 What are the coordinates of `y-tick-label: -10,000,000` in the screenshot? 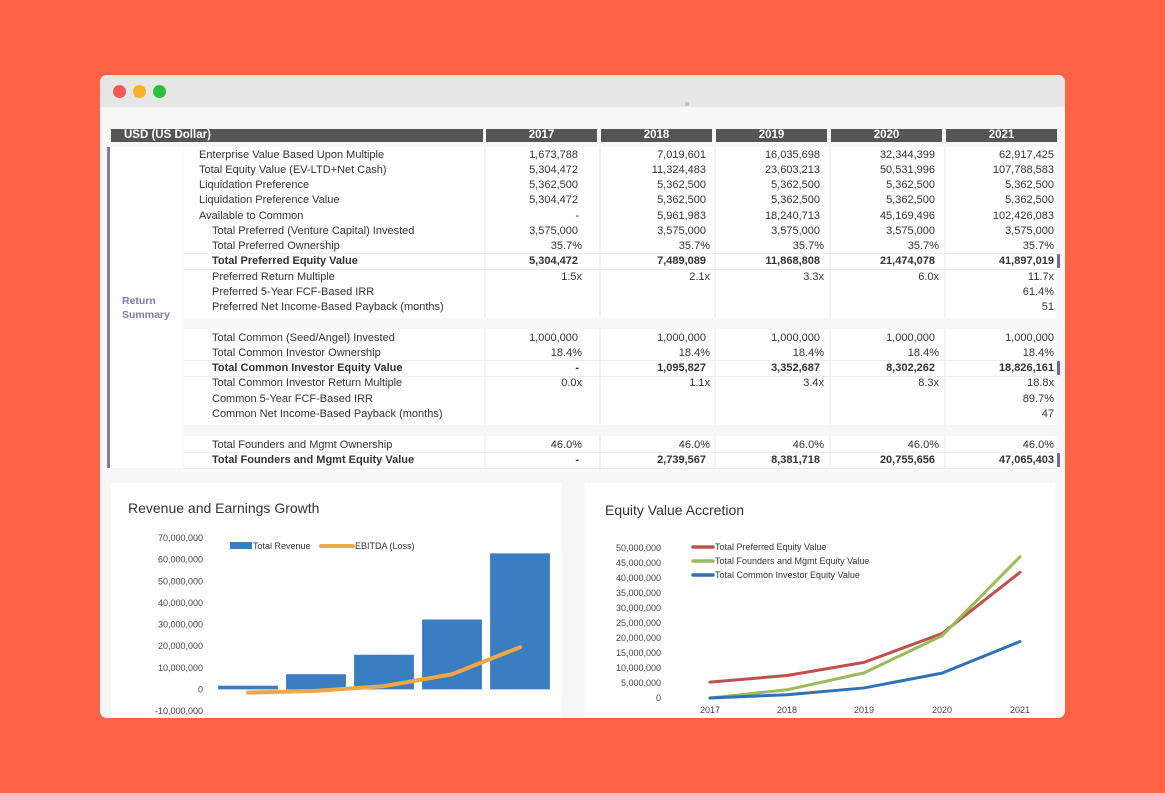 It's located at (179, 711).